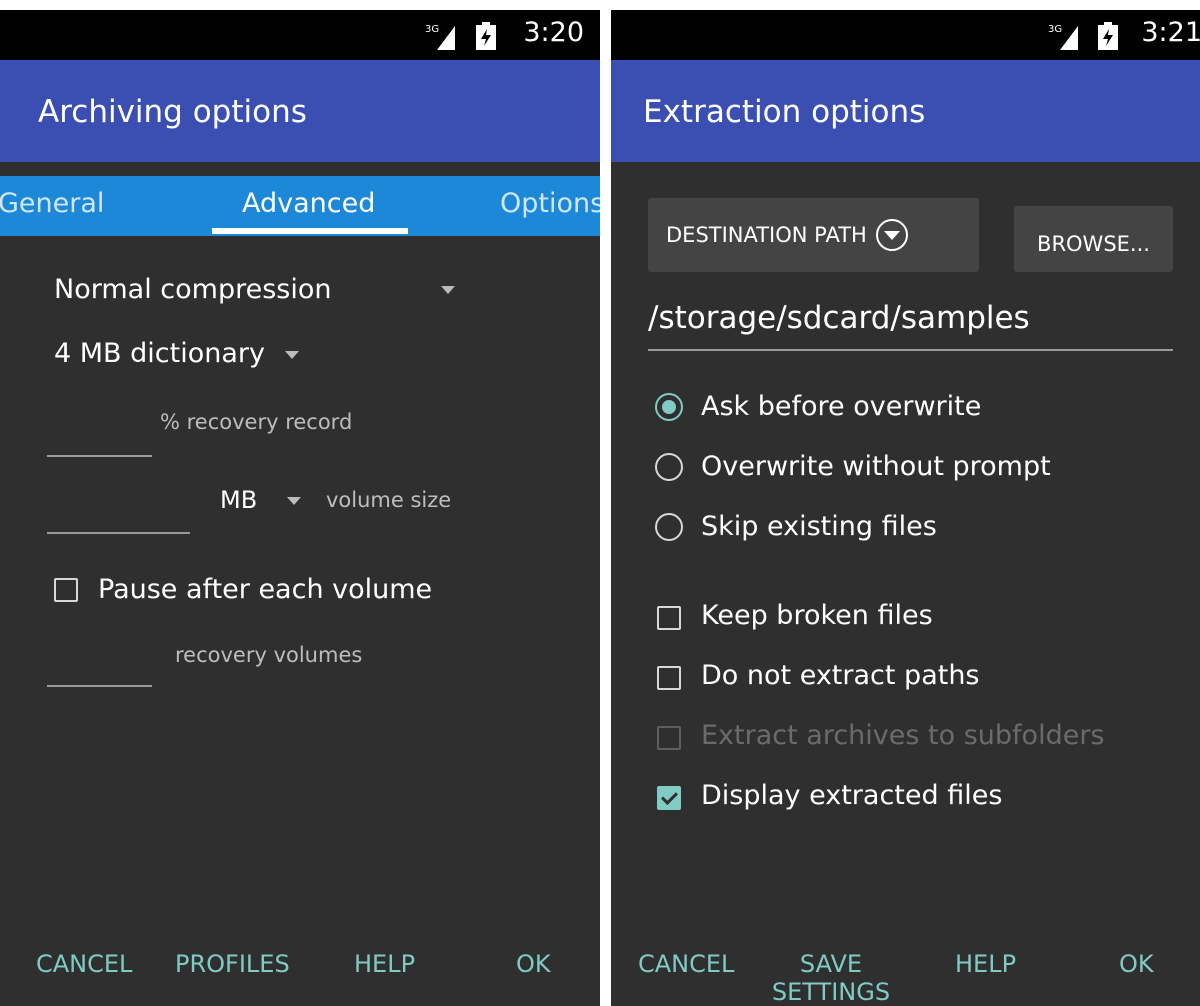 This screenshot has height=1006, width=1200. What do you see at coordinates (852, 795) in the screenshot?
I see `checkbox-label: Display extracted files` at bounding box center [852, 795].